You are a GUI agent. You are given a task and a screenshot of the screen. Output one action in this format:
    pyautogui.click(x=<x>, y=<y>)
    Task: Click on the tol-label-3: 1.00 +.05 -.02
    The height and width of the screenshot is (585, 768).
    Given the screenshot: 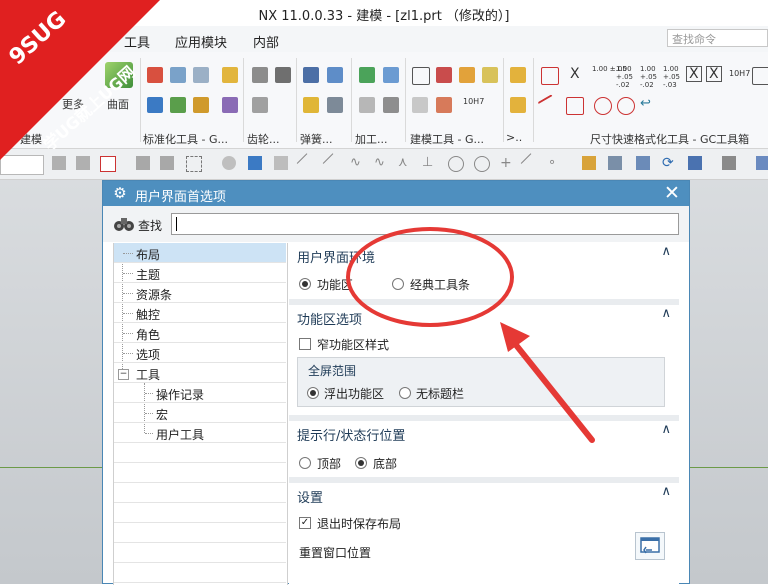 What is the action you would take?
    pyautogui.click(x=650, y=77)
    